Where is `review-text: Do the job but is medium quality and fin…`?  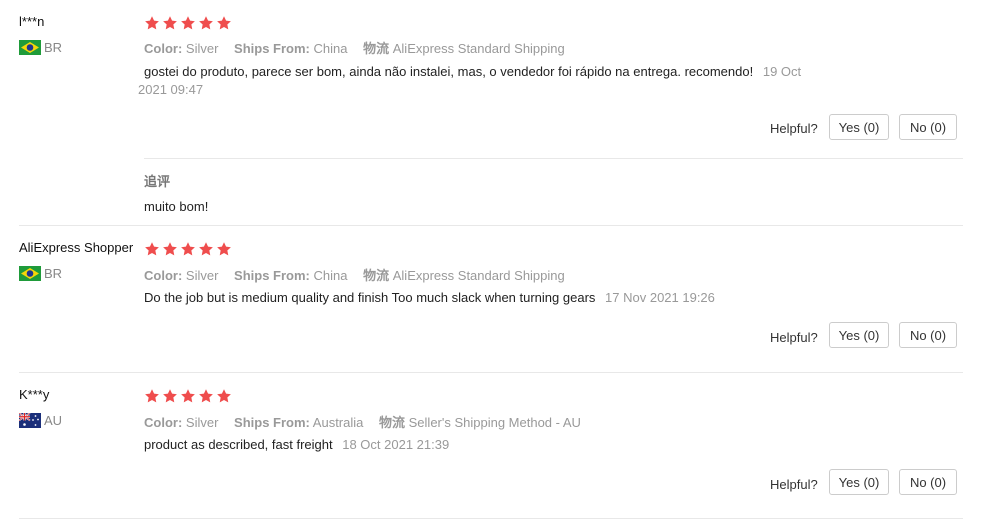 review-text: Do the job but is medium quality and fin… is located at coordinates (494, 298).